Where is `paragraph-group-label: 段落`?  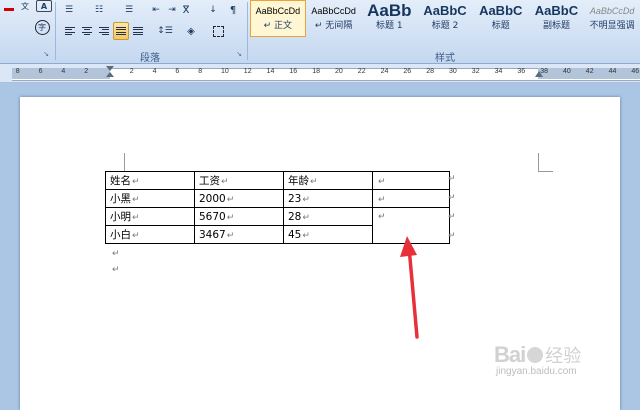 paragraph-group-label: 段落 is located at coordinates (150, 58).